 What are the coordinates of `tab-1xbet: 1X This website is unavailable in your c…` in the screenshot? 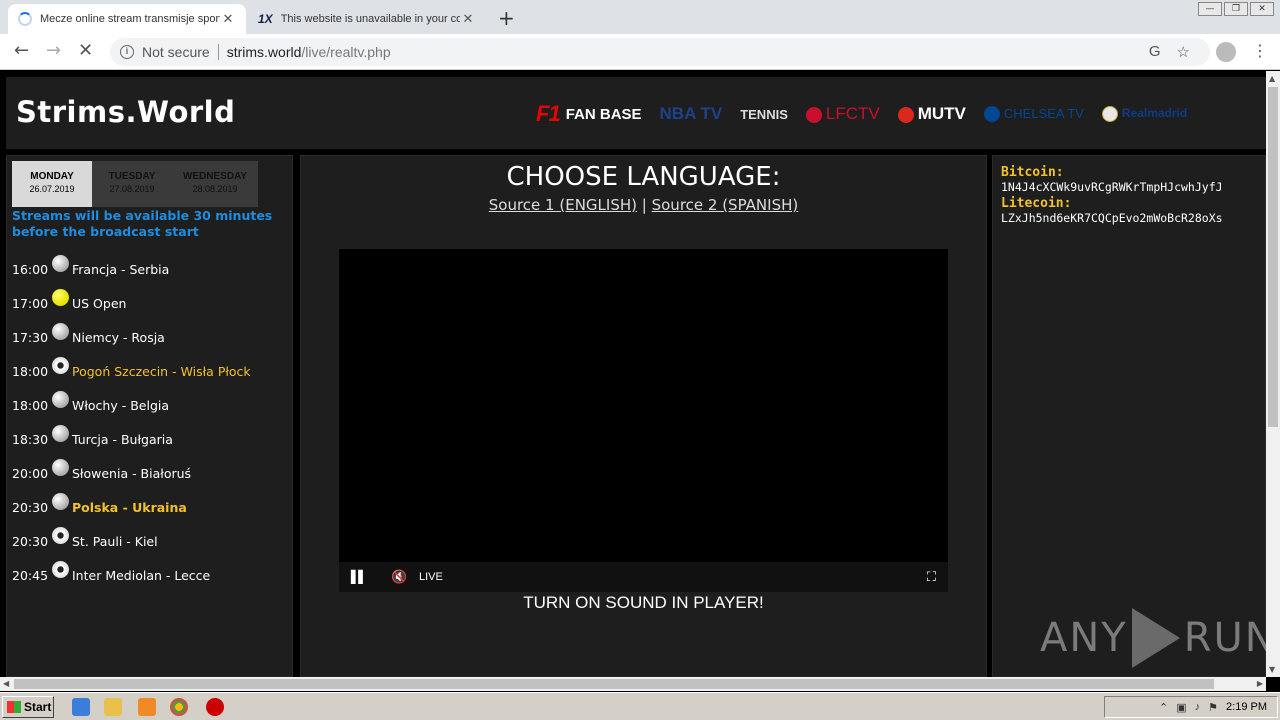 It's located at (367, 19).